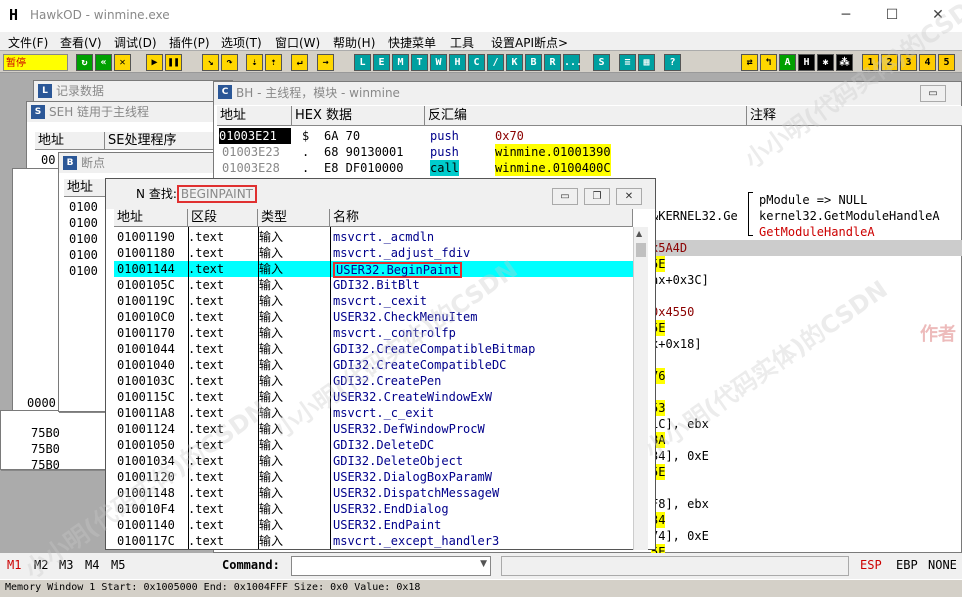 Image resolution: width=962 pixels, height=597 pixels. Describe the element at coordinates (483, 564) in the screenshot. I see `chevron-down-icon: ▼` at that location.